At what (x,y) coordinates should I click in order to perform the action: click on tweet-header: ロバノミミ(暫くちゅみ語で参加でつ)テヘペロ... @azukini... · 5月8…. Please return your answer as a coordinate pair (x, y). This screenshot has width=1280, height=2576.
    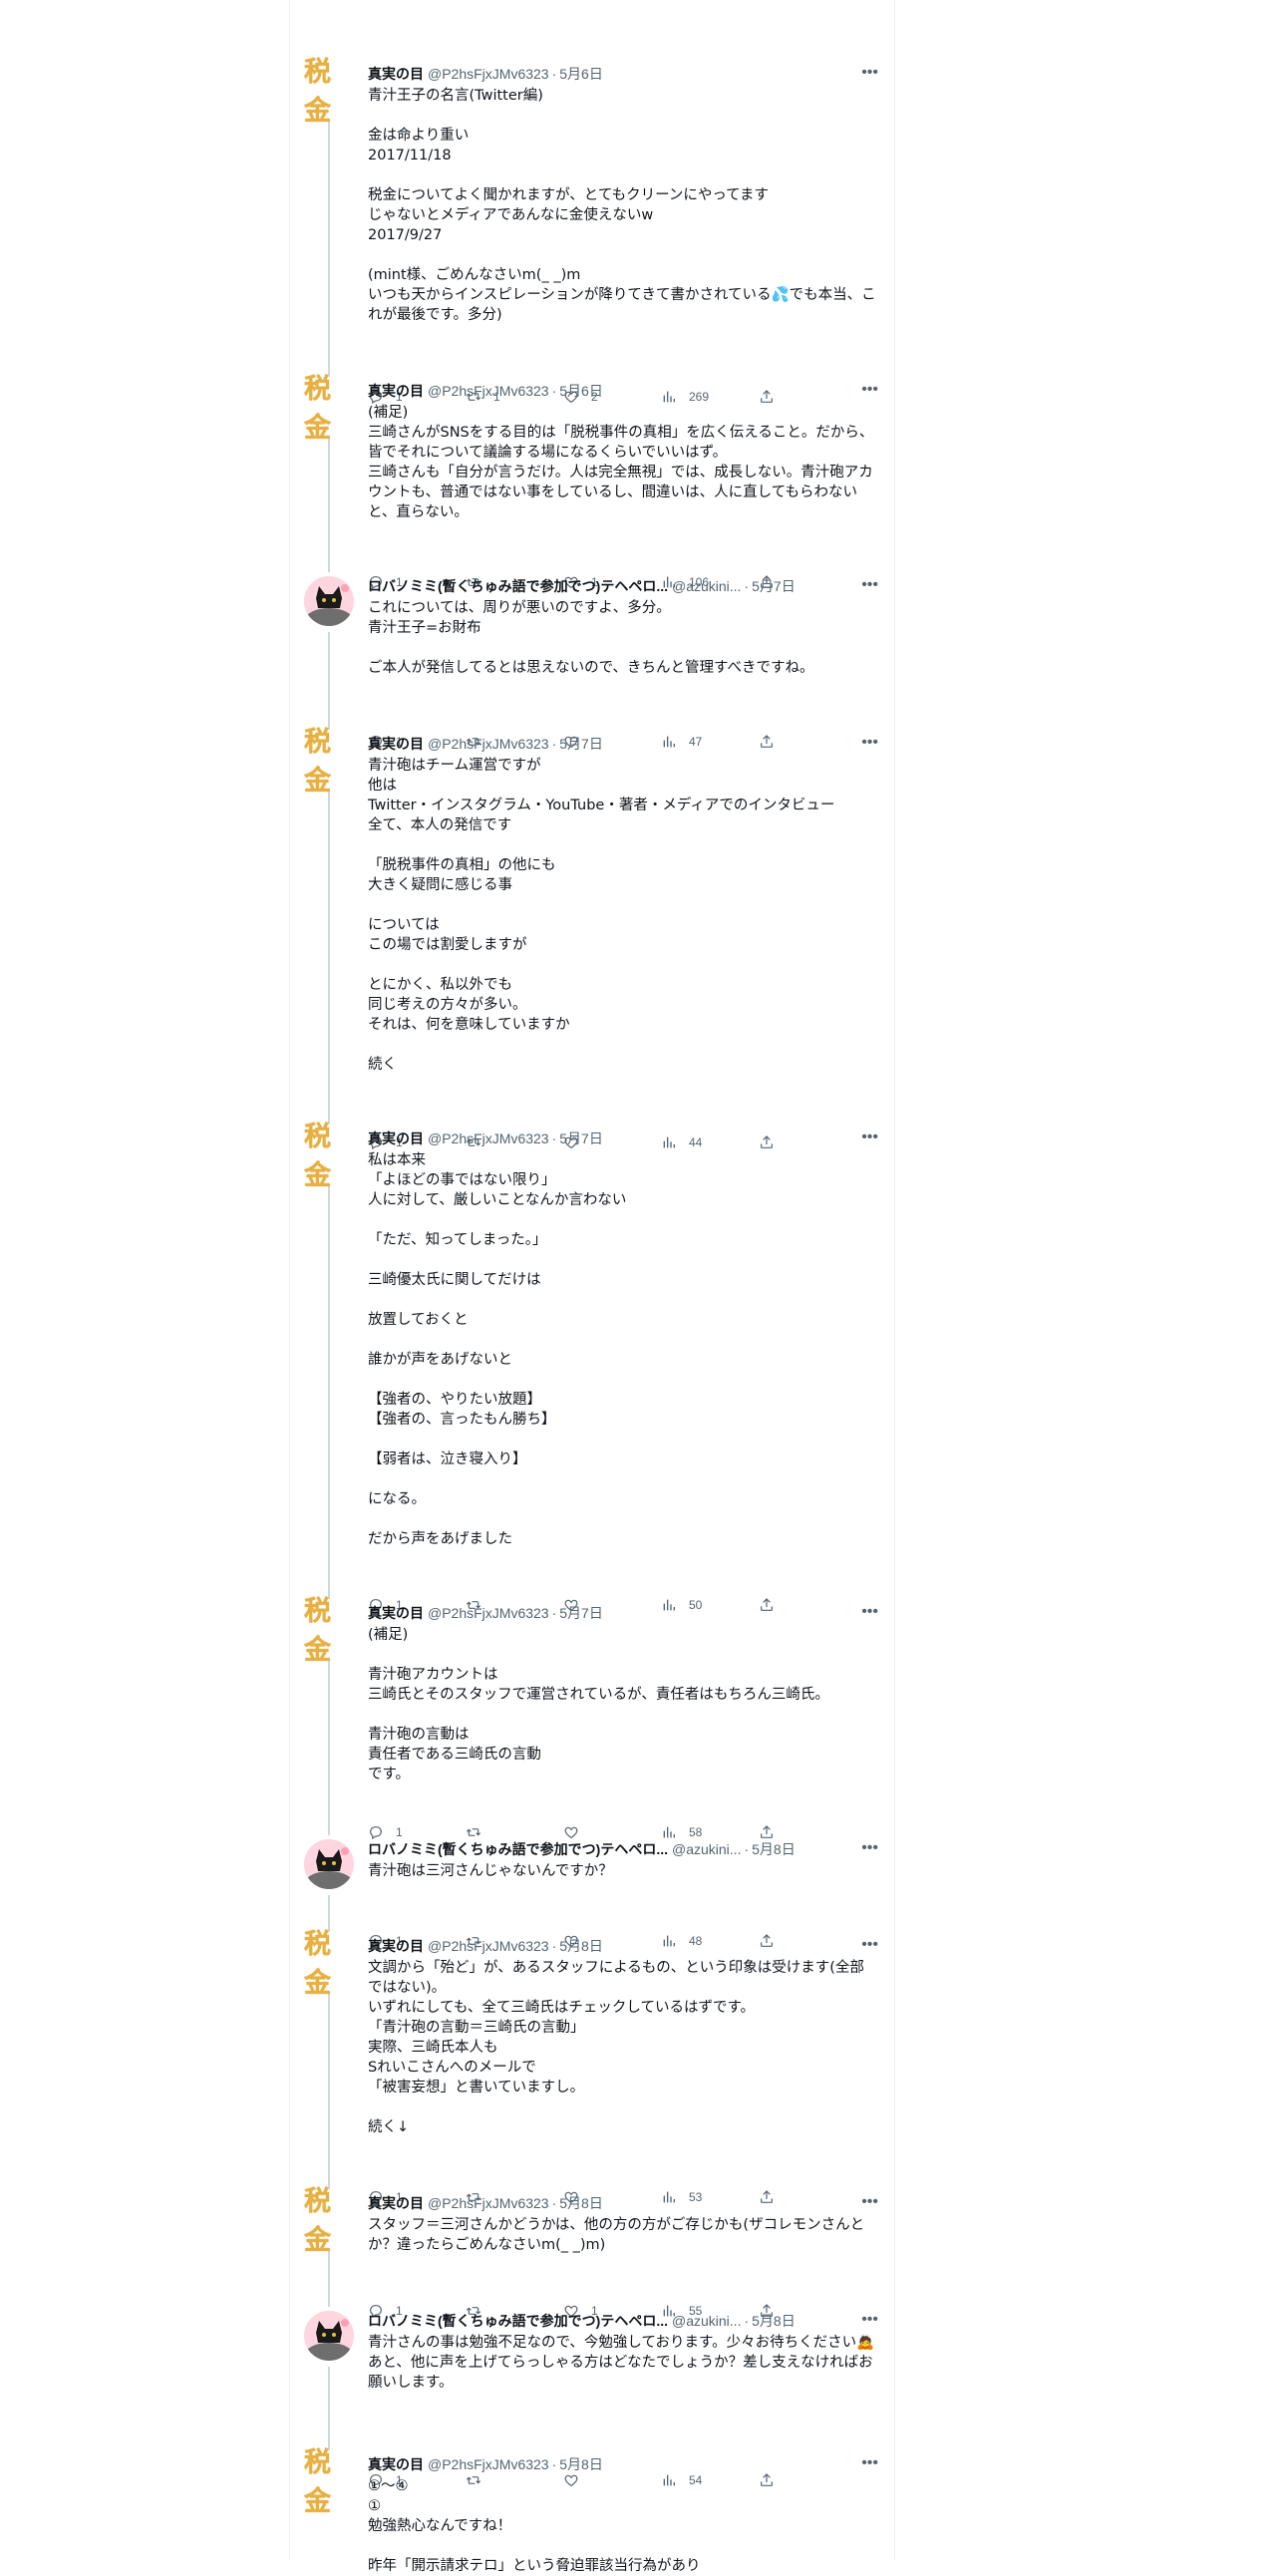
    Looking at the image, I should click on (623, 1849).